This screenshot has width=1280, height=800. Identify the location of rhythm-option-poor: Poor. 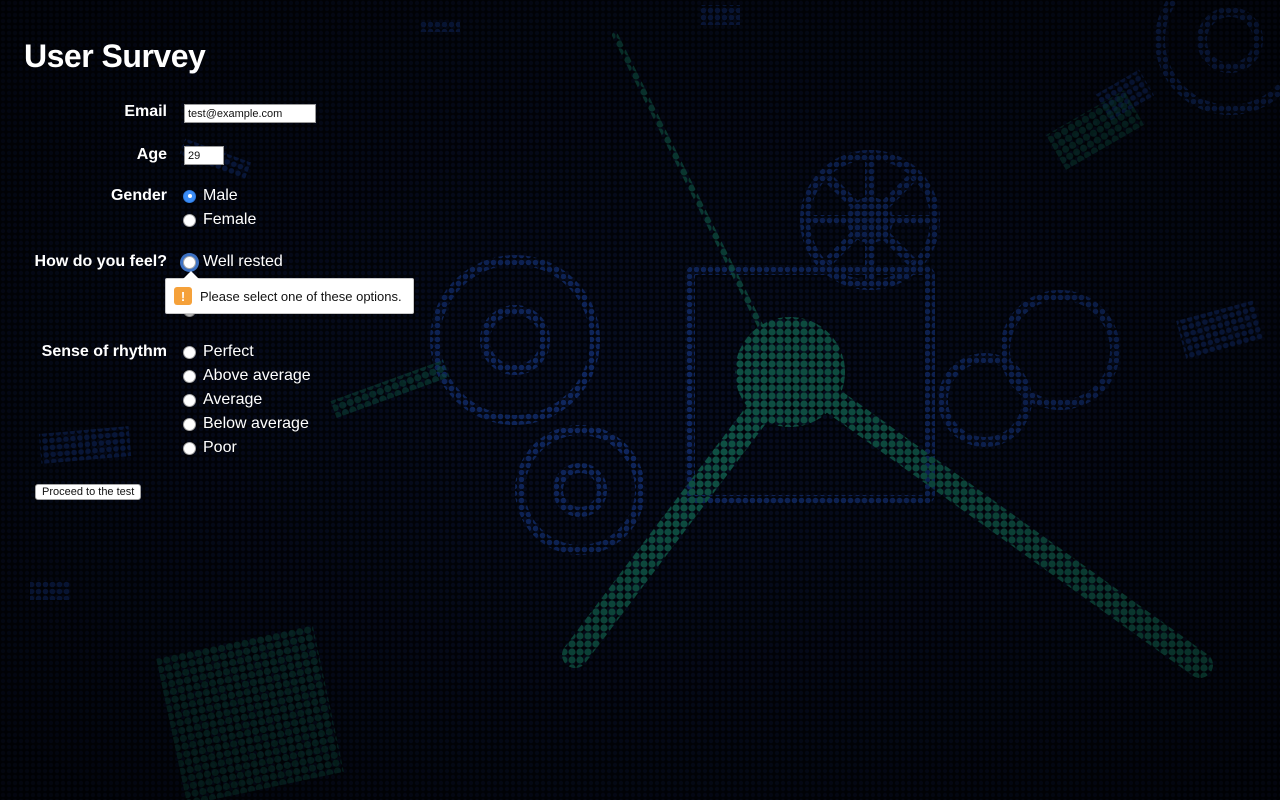
(210, 448).